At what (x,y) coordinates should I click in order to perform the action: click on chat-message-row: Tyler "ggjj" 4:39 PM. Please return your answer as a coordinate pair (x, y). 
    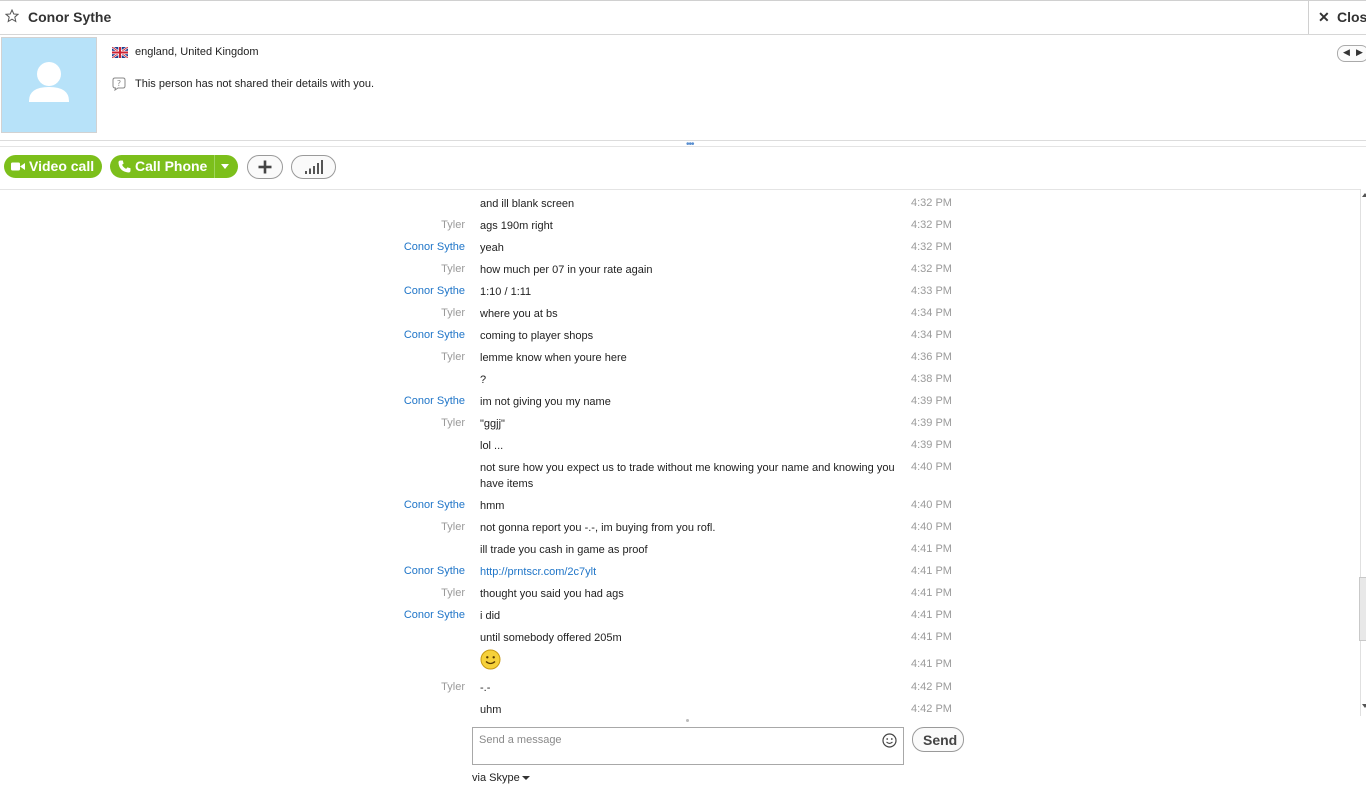
    Looking at the image, I should click on (500, 427).